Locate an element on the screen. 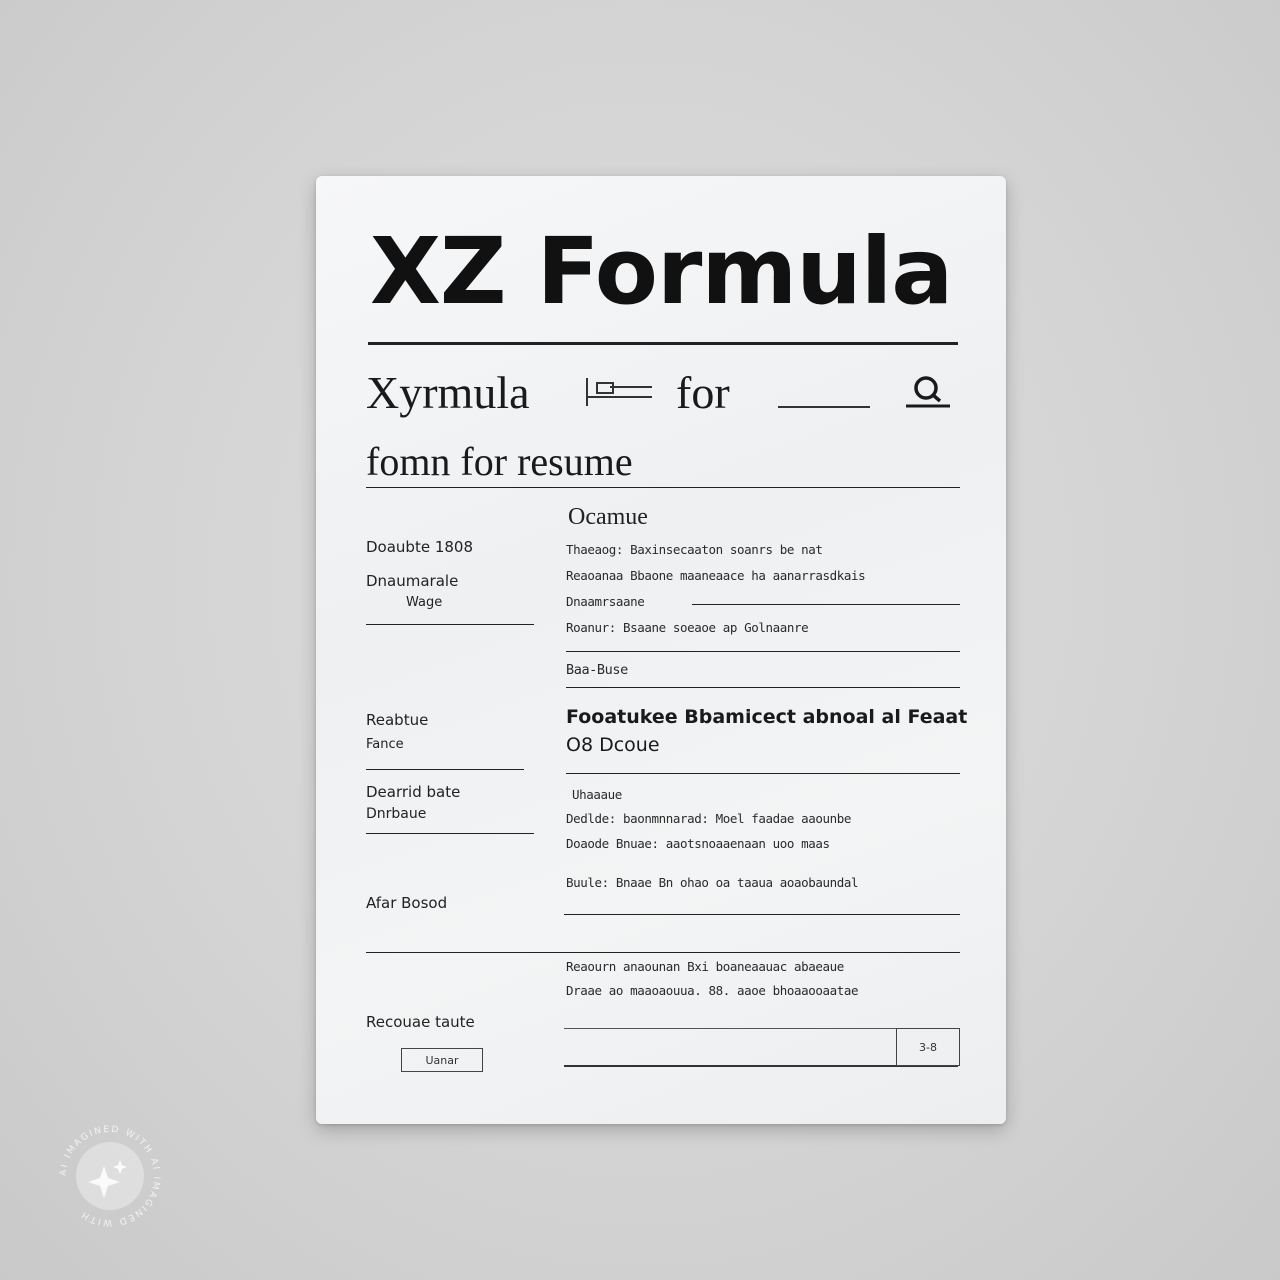 This screenshot has width=1280, height=1280. left-label-2b: Wage is located at coordinates (424, 602).